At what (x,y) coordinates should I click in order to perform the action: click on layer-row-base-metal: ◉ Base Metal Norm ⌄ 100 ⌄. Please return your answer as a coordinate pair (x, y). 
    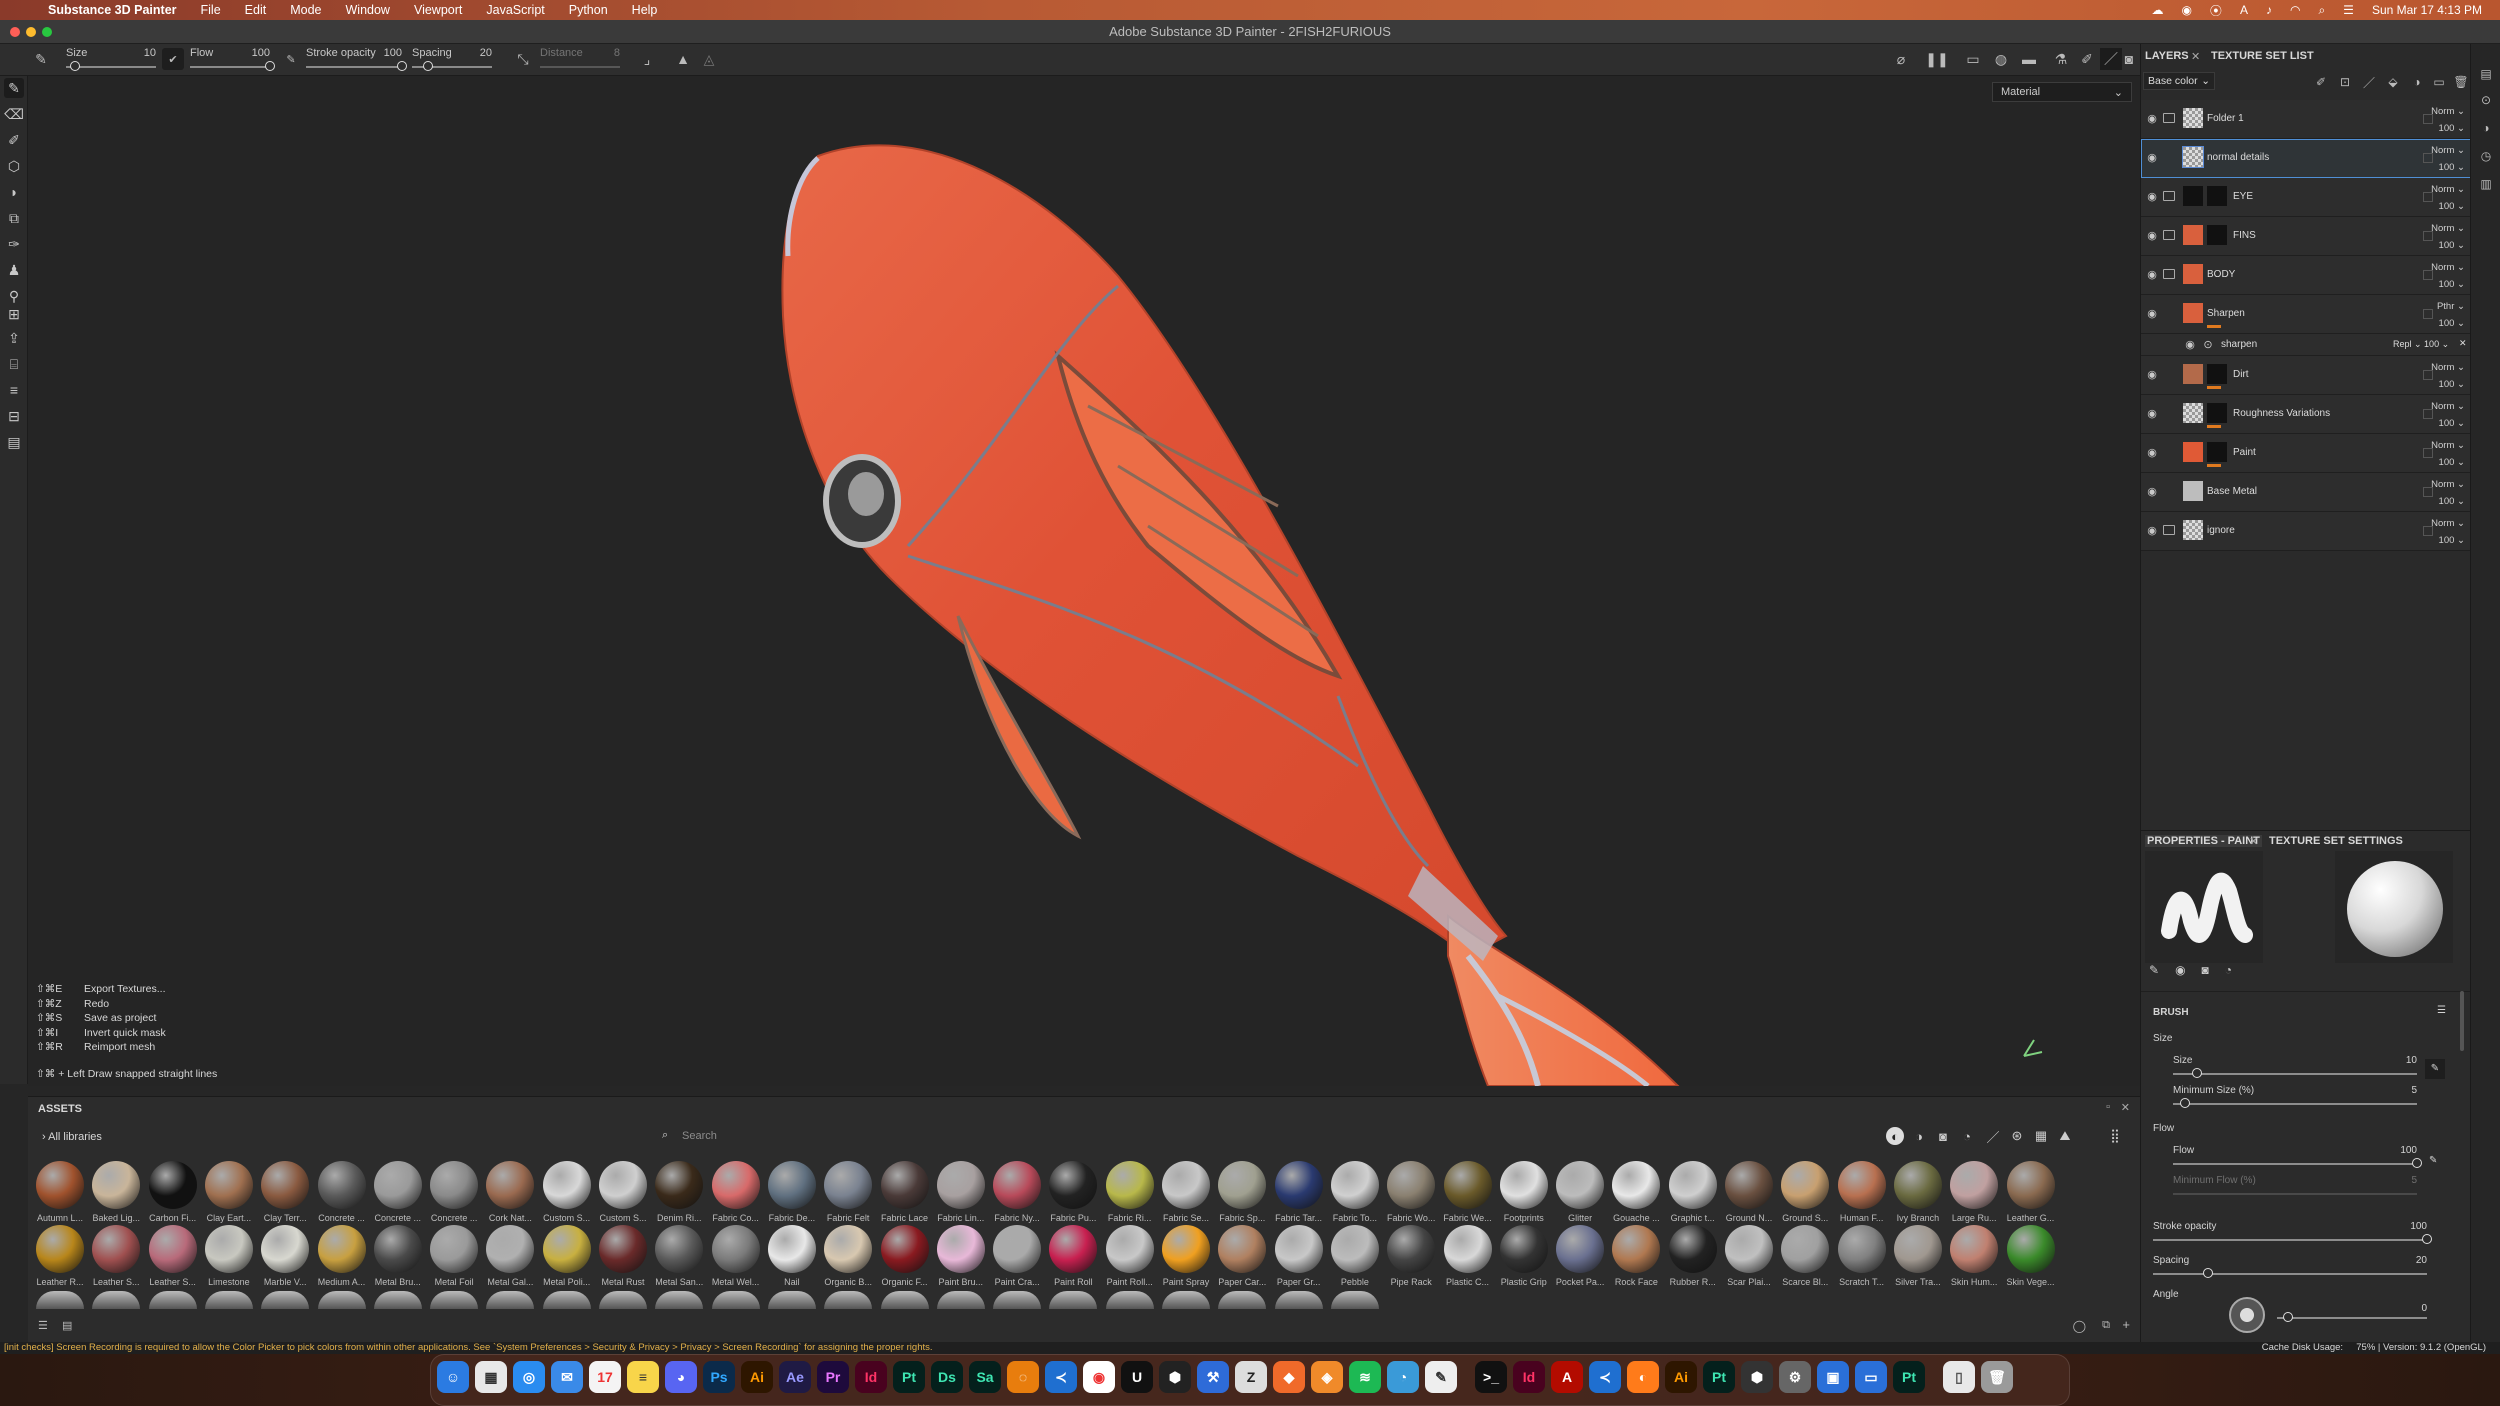
    Looking at the image, I should click on (2306, 492).